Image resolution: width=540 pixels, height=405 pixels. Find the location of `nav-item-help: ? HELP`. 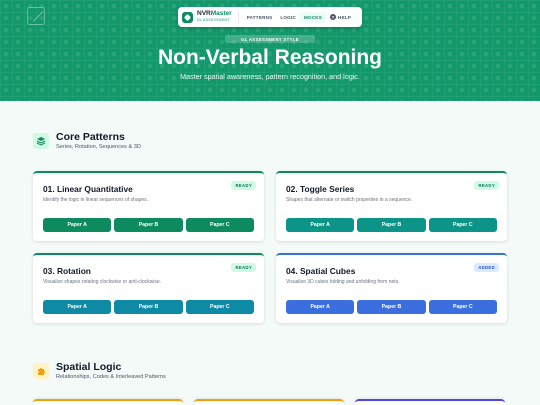

nav-item-help: ? HELP is located at coordinates (340, 17).